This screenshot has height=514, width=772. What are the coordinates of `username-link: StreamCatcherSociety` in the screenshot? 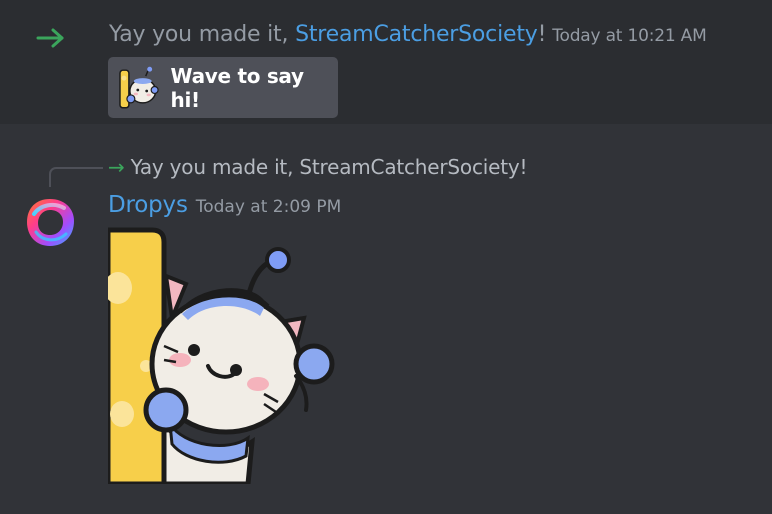 It's located at (416, 34).